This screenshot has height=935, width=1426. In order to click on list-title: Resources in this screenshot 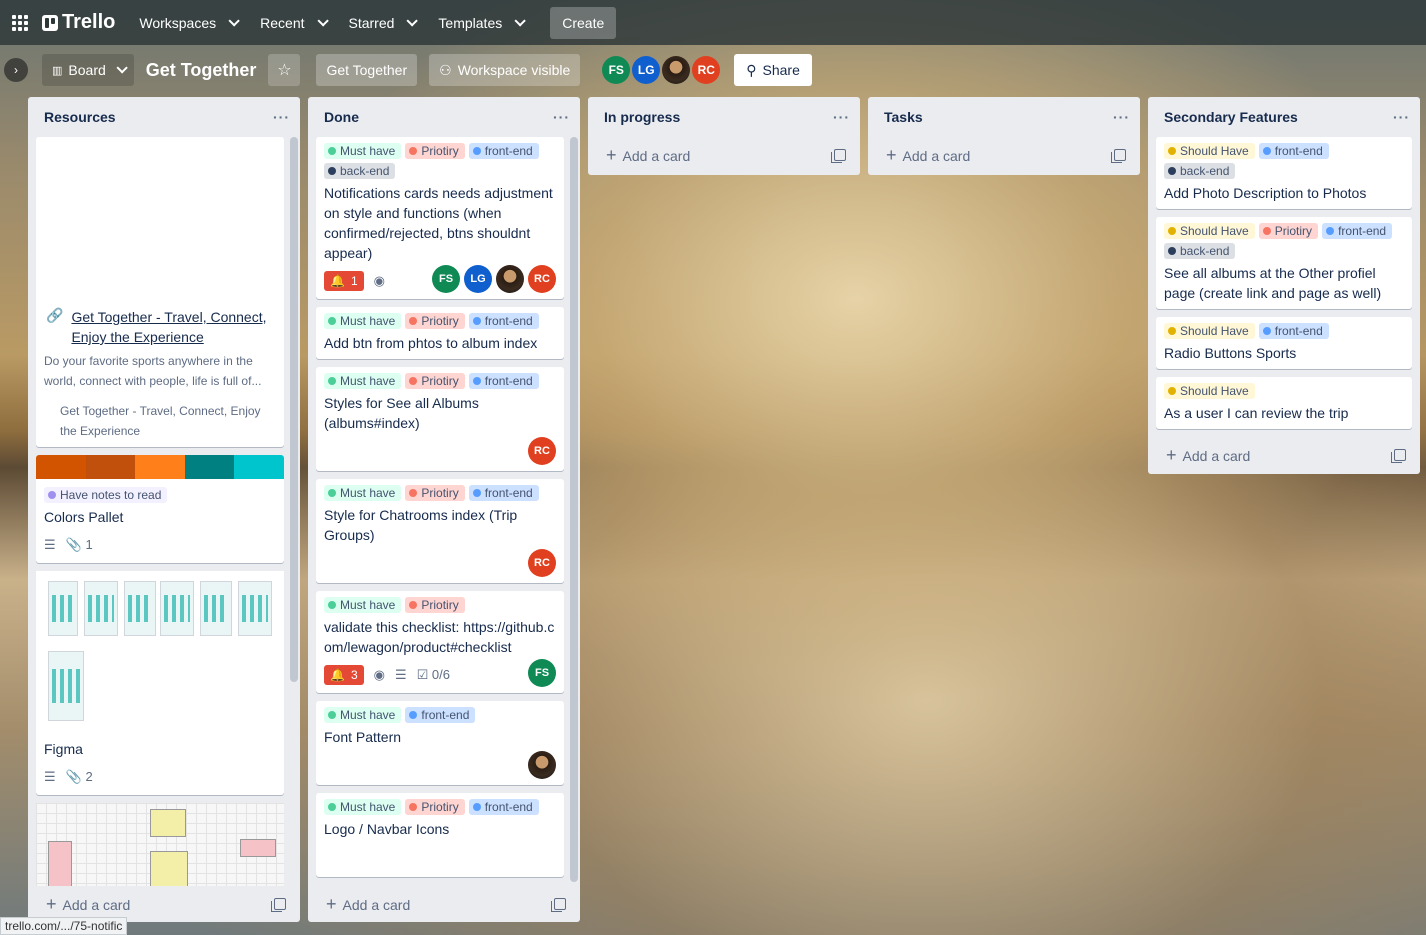, I will do `click(80, 117)`.